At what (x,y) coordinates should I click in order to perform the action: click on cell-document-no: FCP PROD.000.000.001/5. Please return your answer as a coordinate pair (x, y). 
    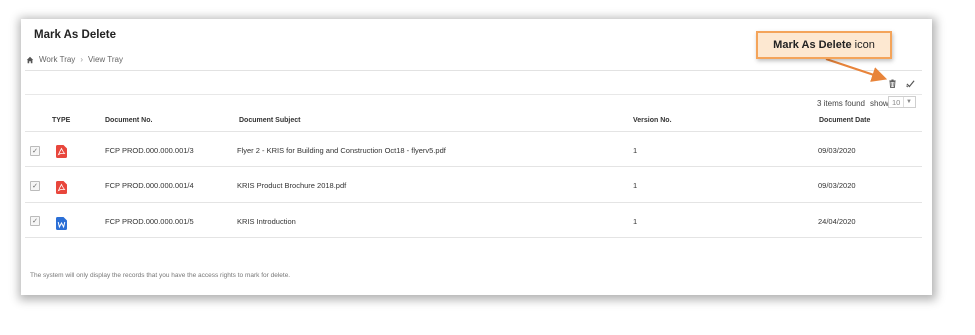
    Looking at the image, I should click on (149, 221).